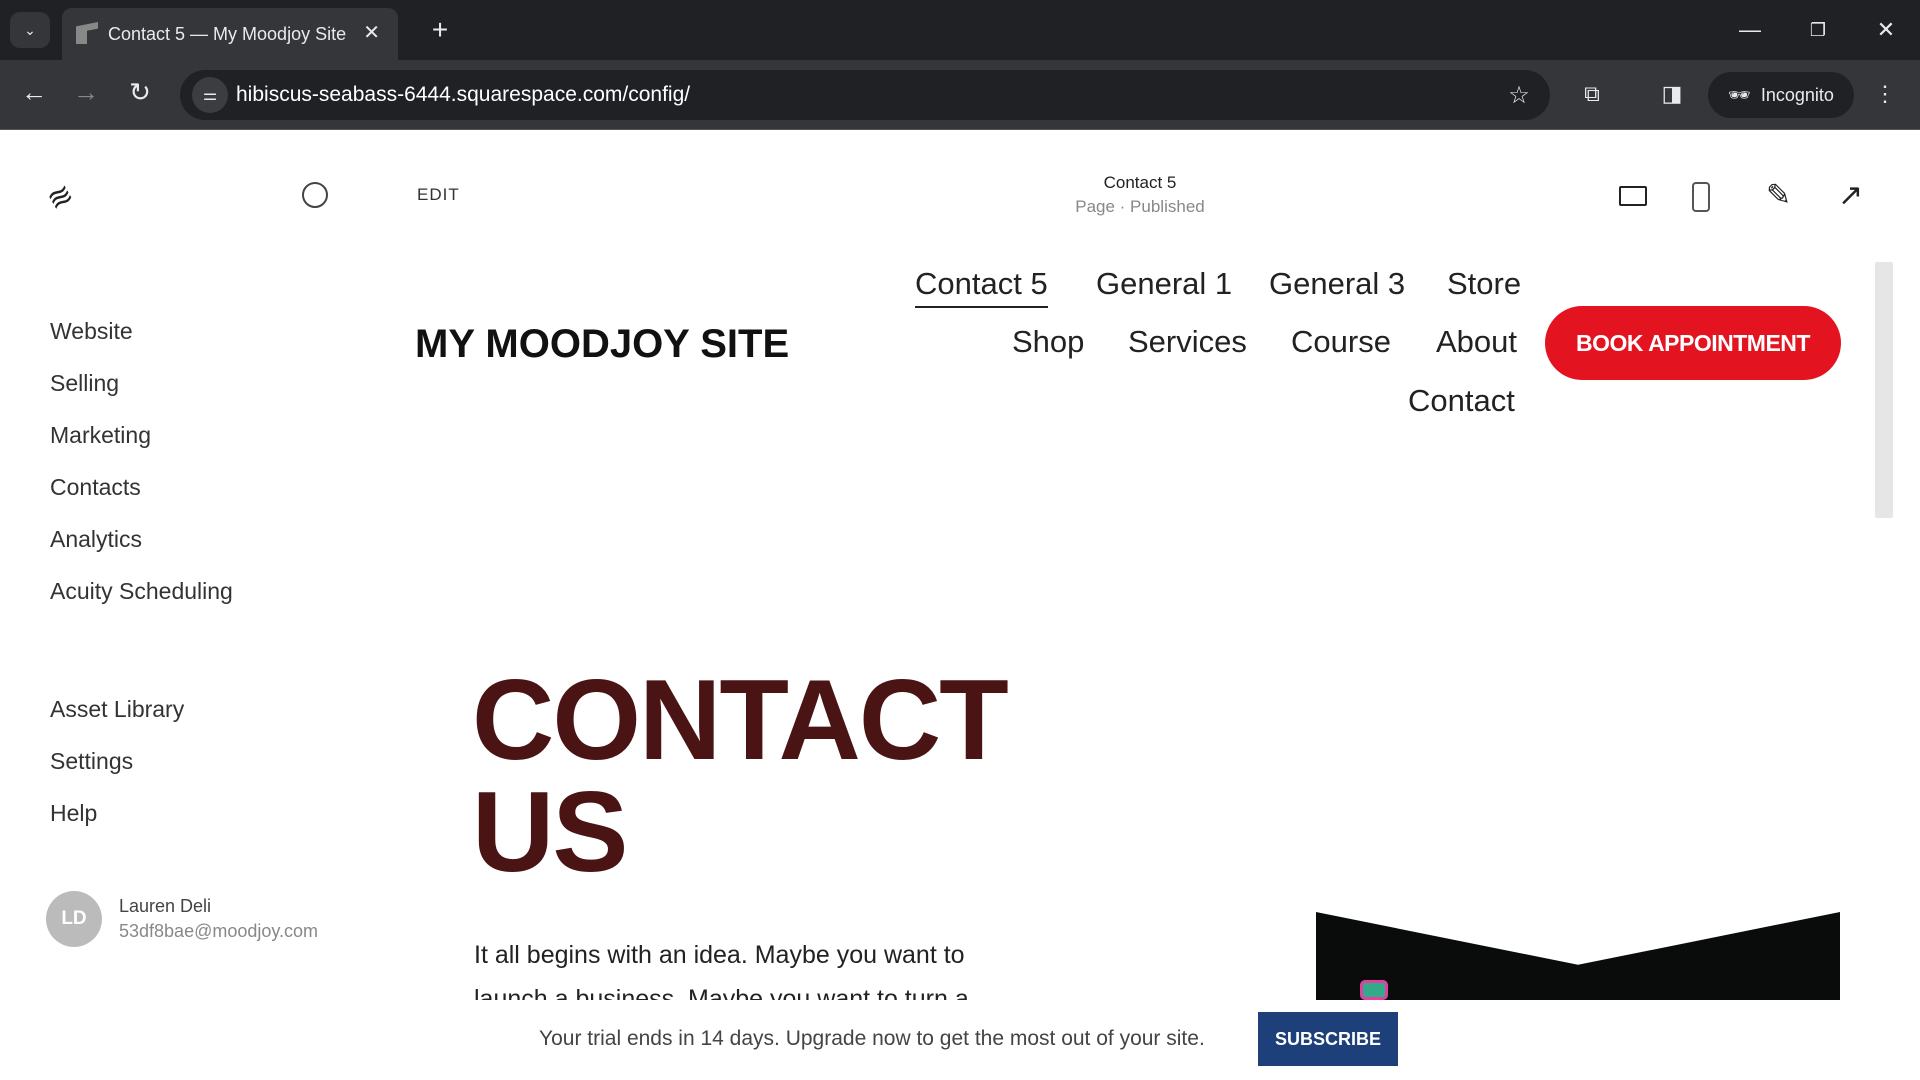 Image resolution: width=1920 pixels, height=1080 pixels. I want to click on nav-shop: Shop, so click(1048, 342).